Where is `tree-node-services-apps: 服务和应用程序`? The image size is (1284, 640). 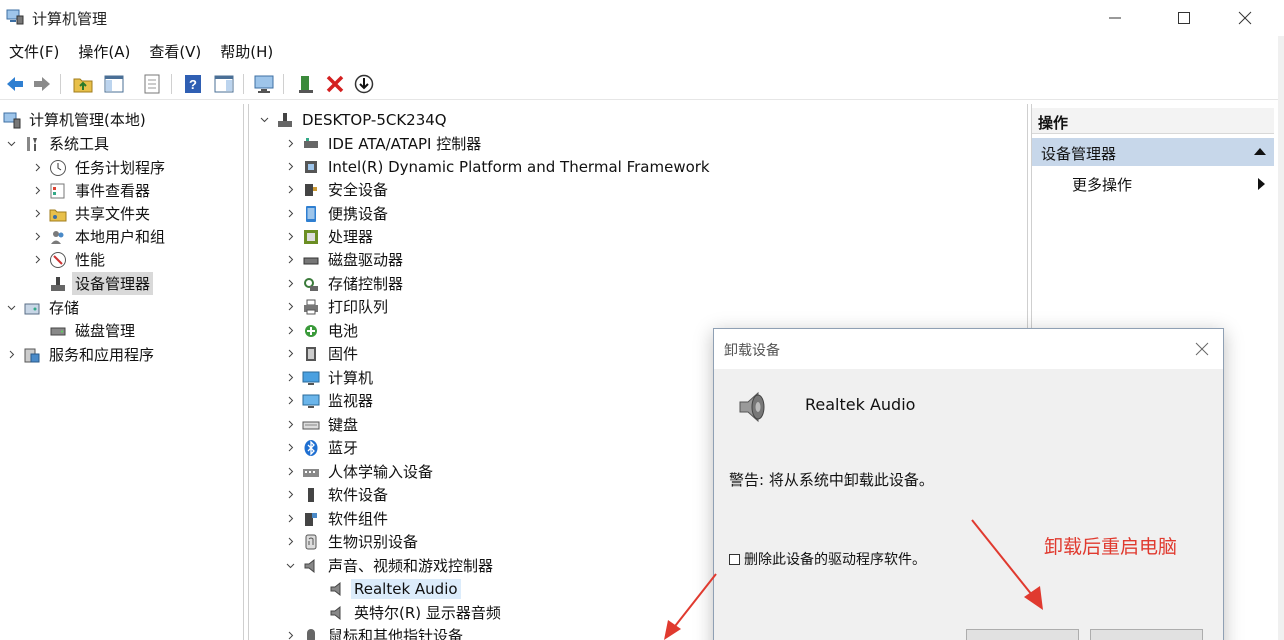
tree-node-services-apps: 服务和应用程序 is located at coordinates (80, 354).